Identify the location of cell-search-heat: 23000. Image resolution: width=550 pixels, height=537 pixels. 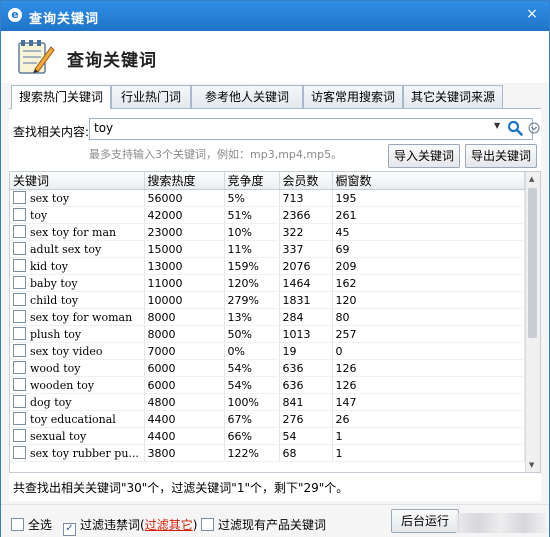
(184, 232).